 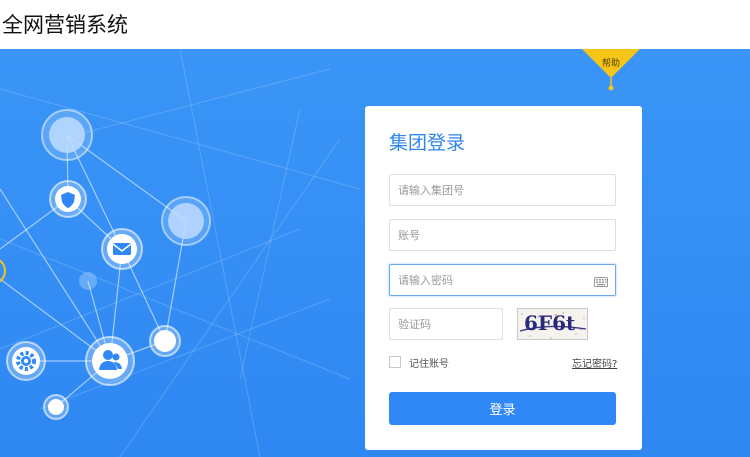 I want to click on shield-icon, so click(x=68, y=199).